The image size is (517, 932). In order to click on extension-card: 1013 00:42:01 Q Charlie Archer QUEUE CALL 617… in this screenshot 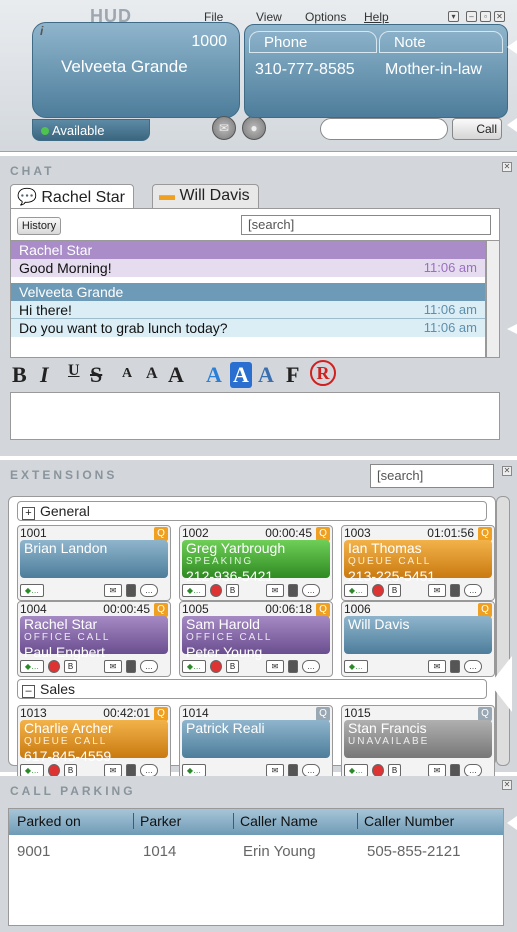, I will do `click(94, 743)`.